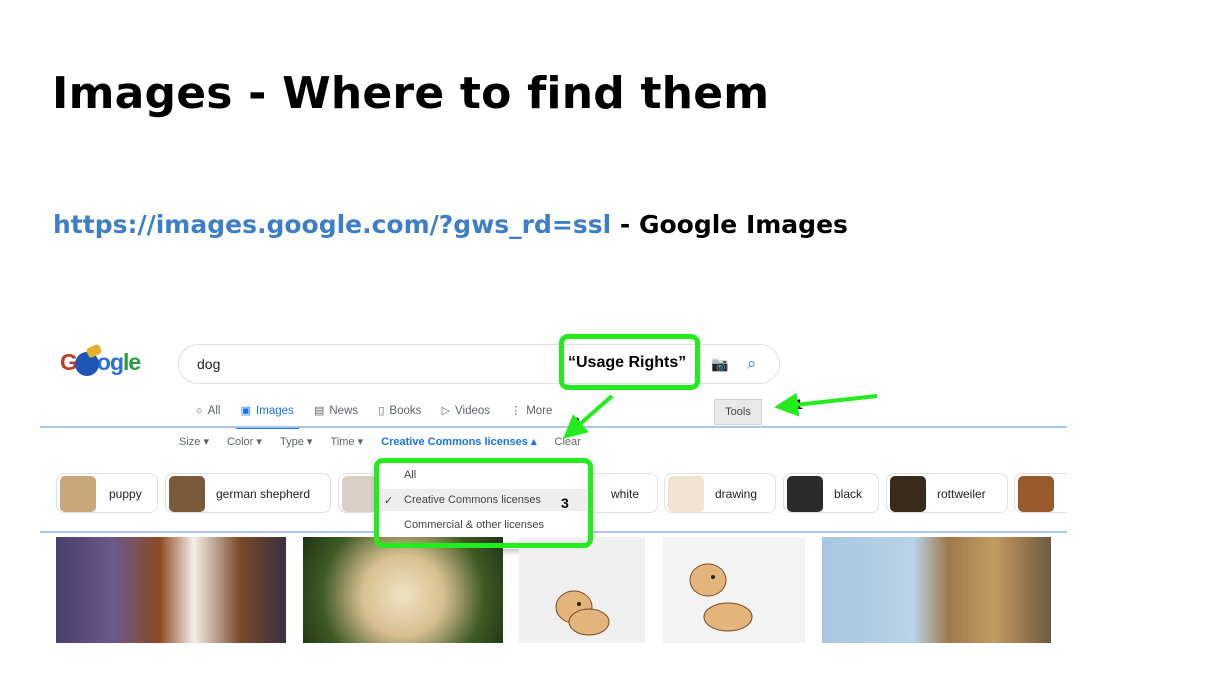 This screenshot has height=683, width=1218. Describe the element at coordinates (826, 404) in the screenshot. I see `arrow-to-tools` at that location.